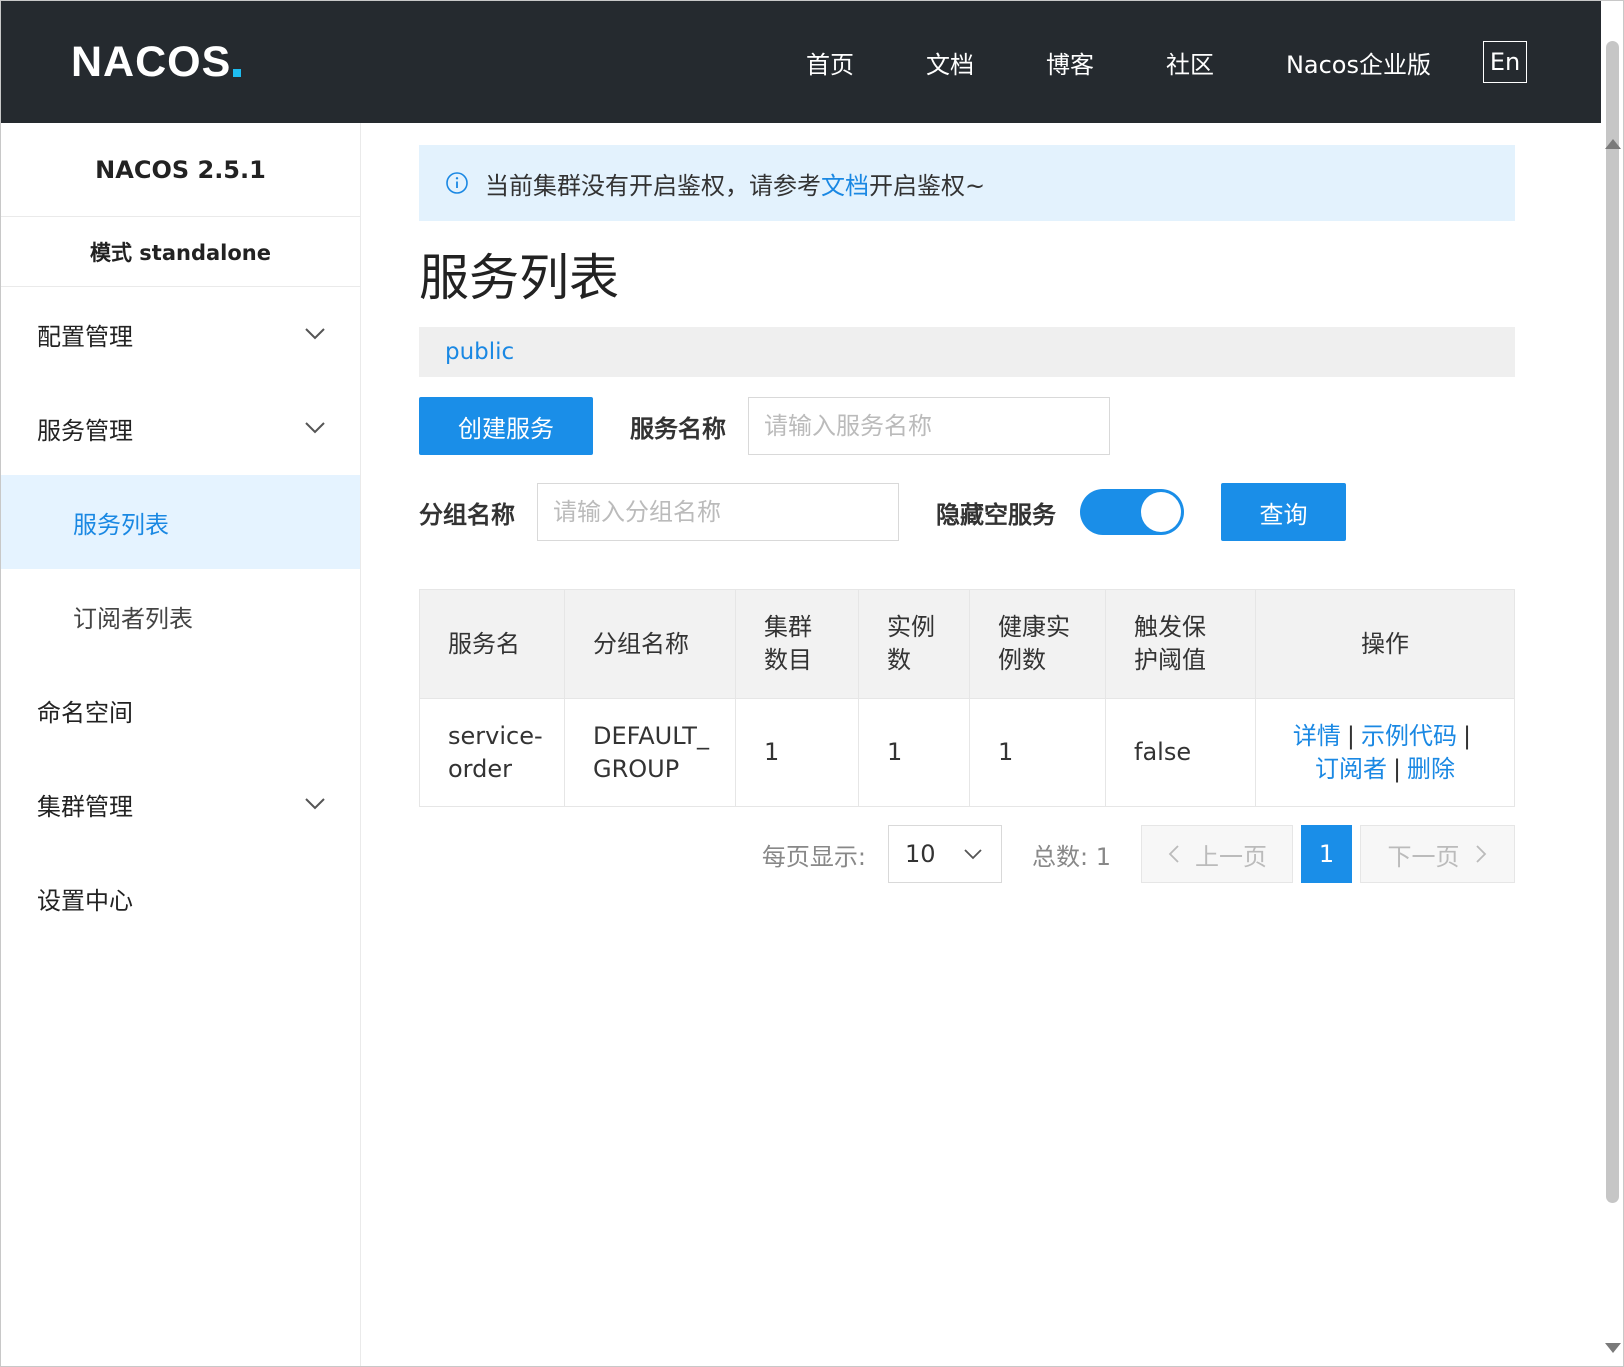 The height and width of the screenshot is (1367, 1624). I want to click on filter-row-2: 分组名称 隐藏空服务 查询, so click(882, 512).